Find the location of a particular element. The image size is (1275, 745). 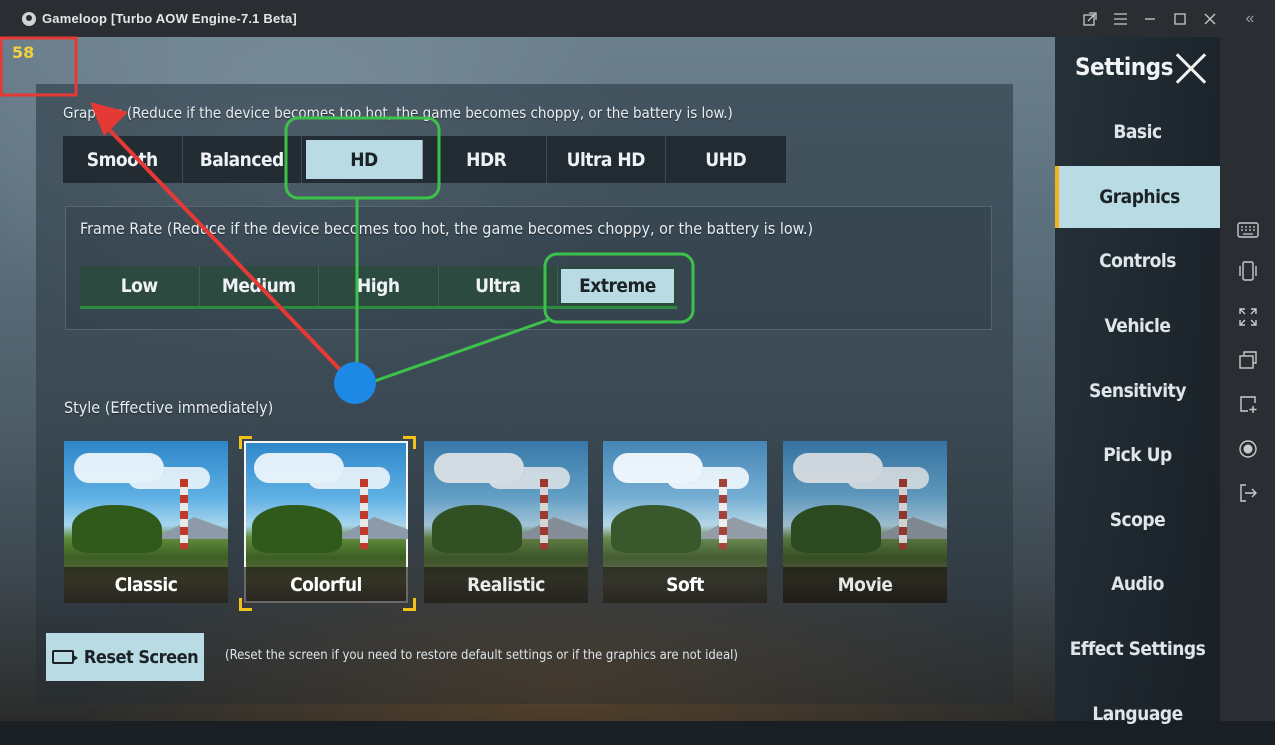

style-caption: Soft is located at coordinates (685, 585).